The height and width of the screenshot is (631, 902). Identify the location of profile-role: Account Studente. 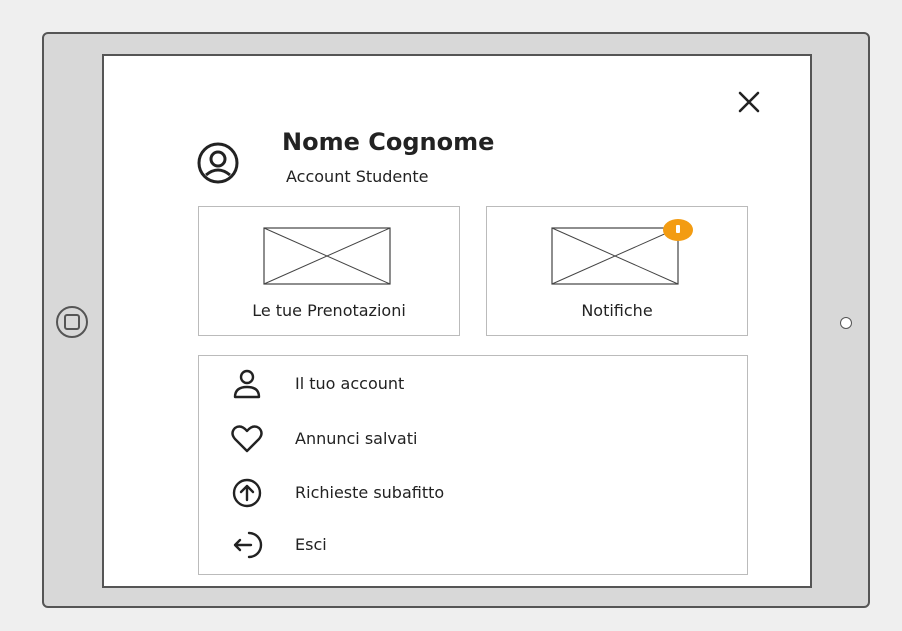
(357, 176).